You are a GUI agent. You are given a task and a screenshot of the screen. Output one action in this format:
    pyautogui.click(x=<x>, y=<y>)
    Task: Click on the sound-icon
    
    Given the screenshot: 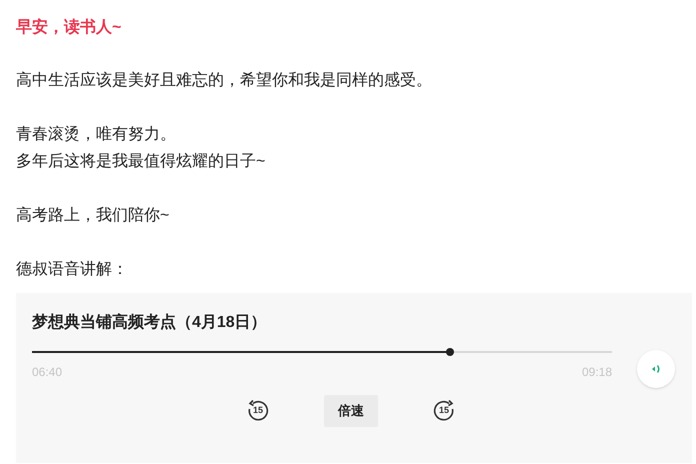 What is the action you would take?
    pyautogui.click(x=656, y=369)
    